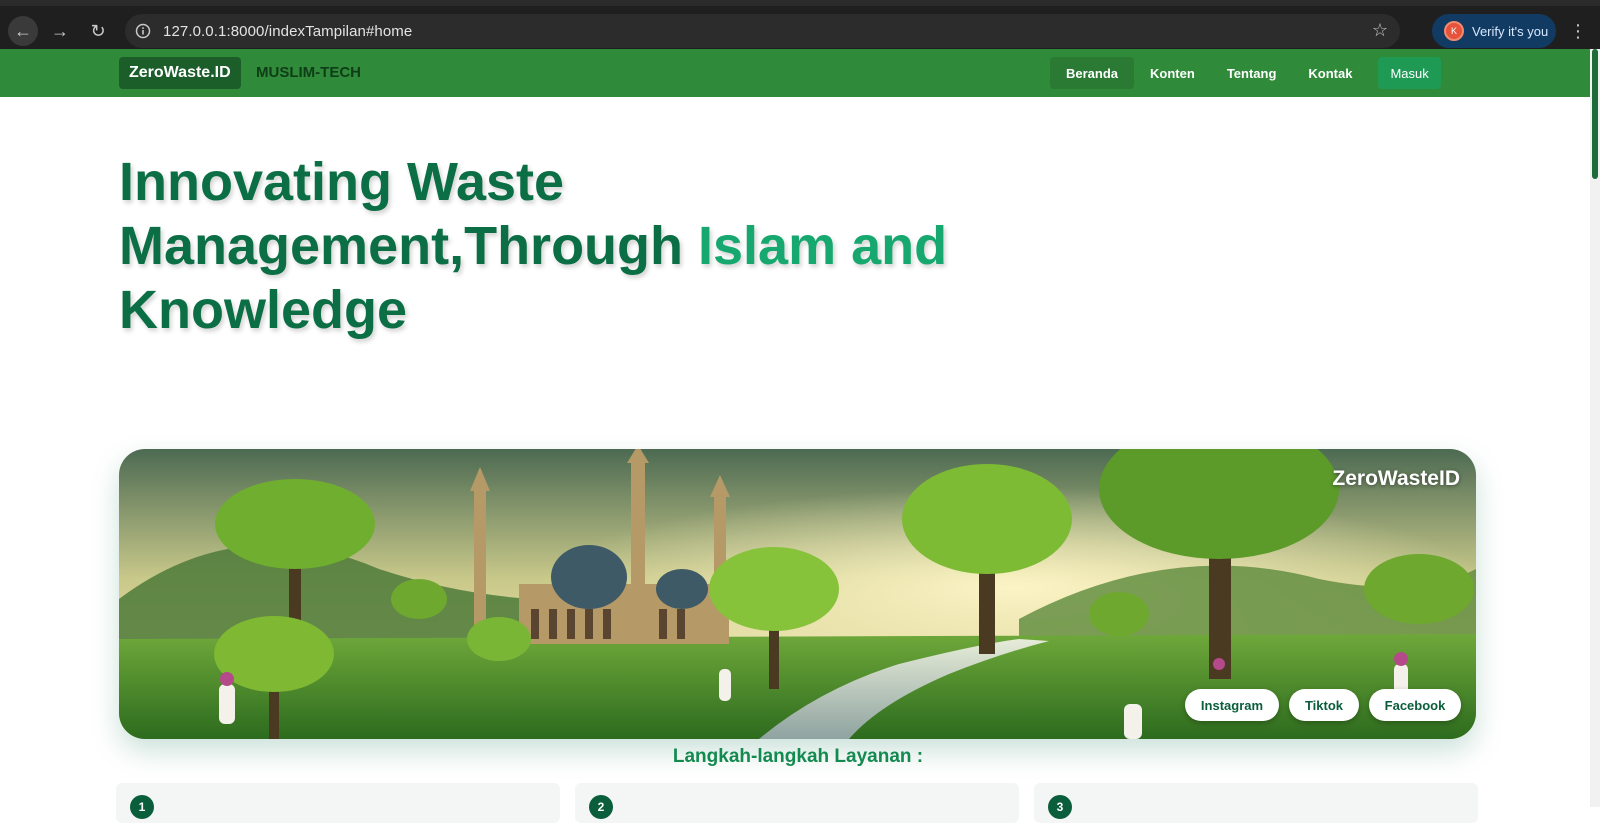 This screenshot has height=823, width=1600. What do you see at coordinates (342, 182) in the screenshot?
I see `hero-line-1: Innovating Waste` at bounding box center [342, 182].